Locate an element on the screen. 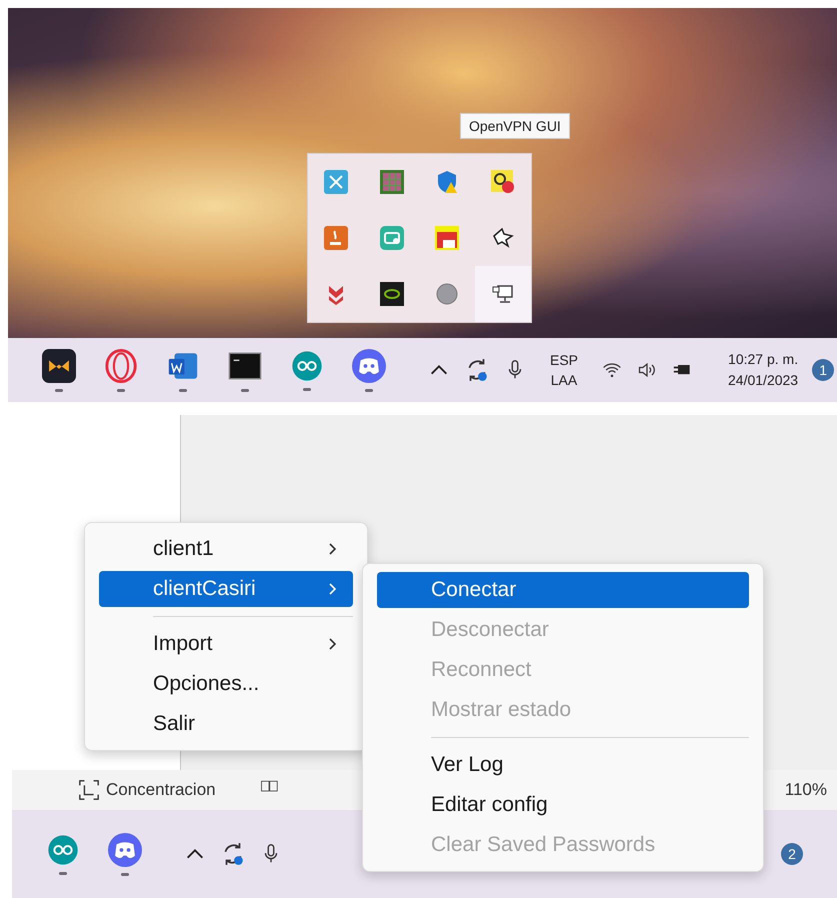 The image size is (837, 898). shield-warning-icon is located at coordinates (447, 182).